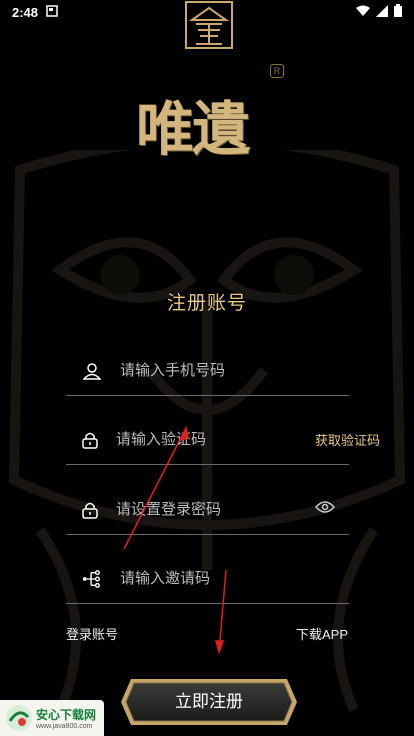 Image resolution: width=414 pixels, height=736 pixels. Describe the element at coordinates (382, 12) in the screenshot. I see `signal-icon` at that location.